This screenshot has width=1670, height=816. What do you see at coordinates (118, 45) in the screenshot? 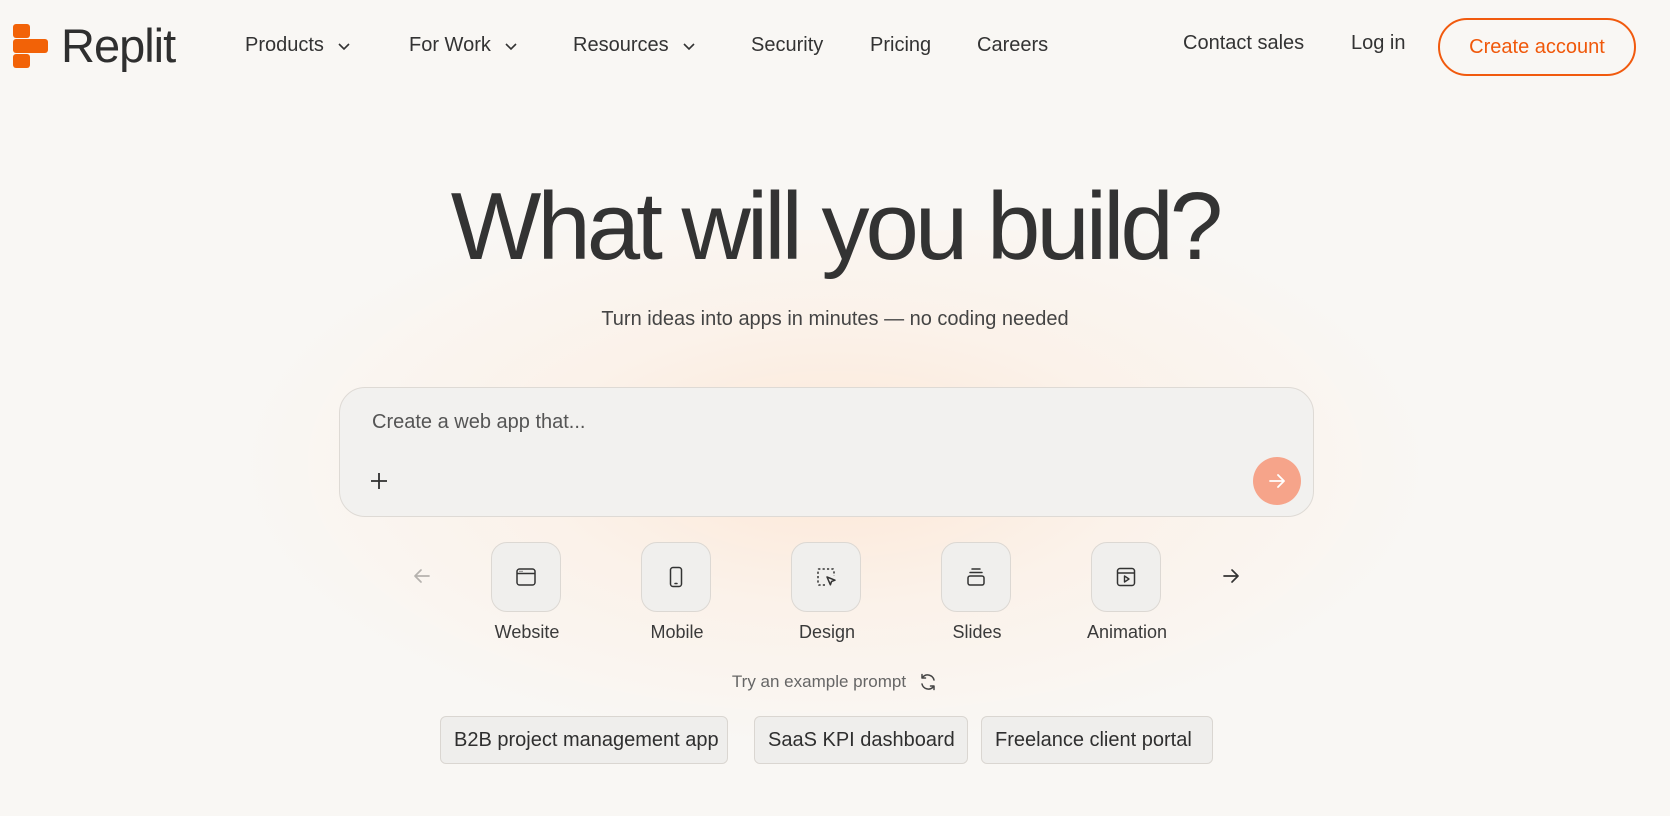
I see `brand-name: Replit` at bounding box center [118, 45].